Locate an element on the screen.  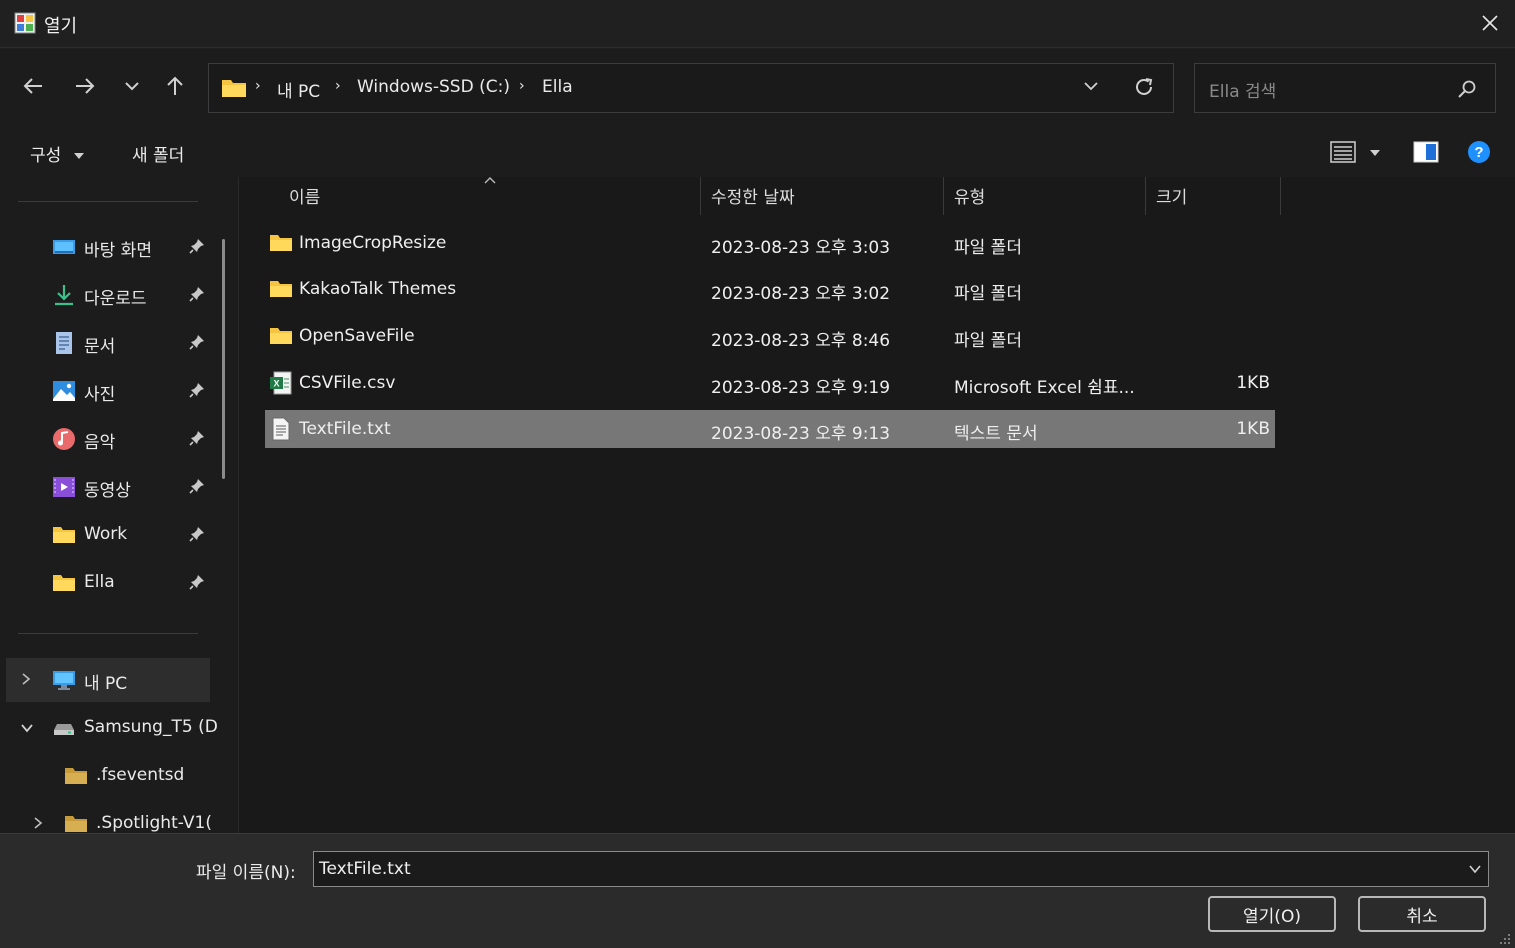
forward-button is located at coordinates (85, 86).